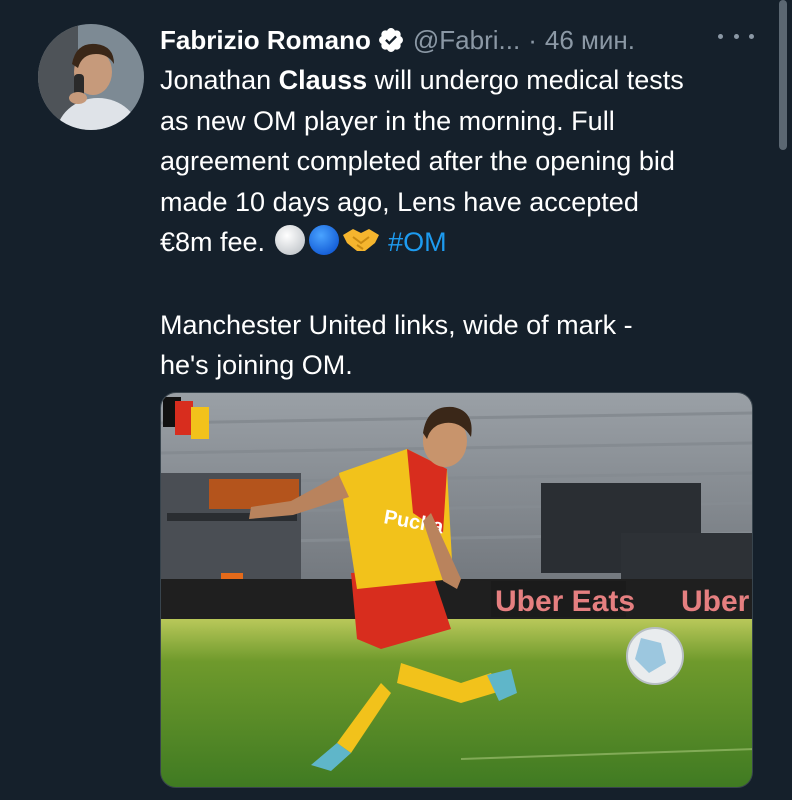 The image size is (792, 800). What do you see at coordinates (465, 245) in the screenshot?
I see `tweet-line: €8m fee. #OM` at bounding box center [465, 245].